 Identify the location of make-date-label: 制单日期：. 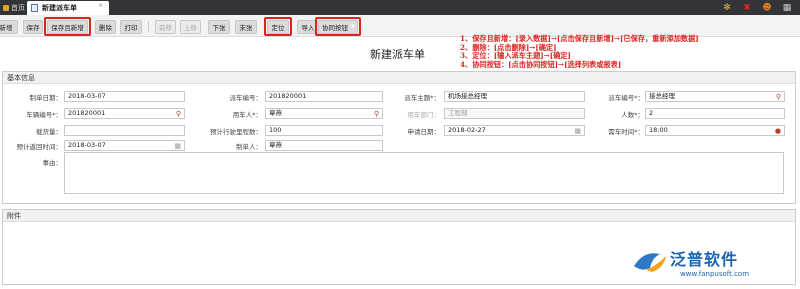
(46, 98).